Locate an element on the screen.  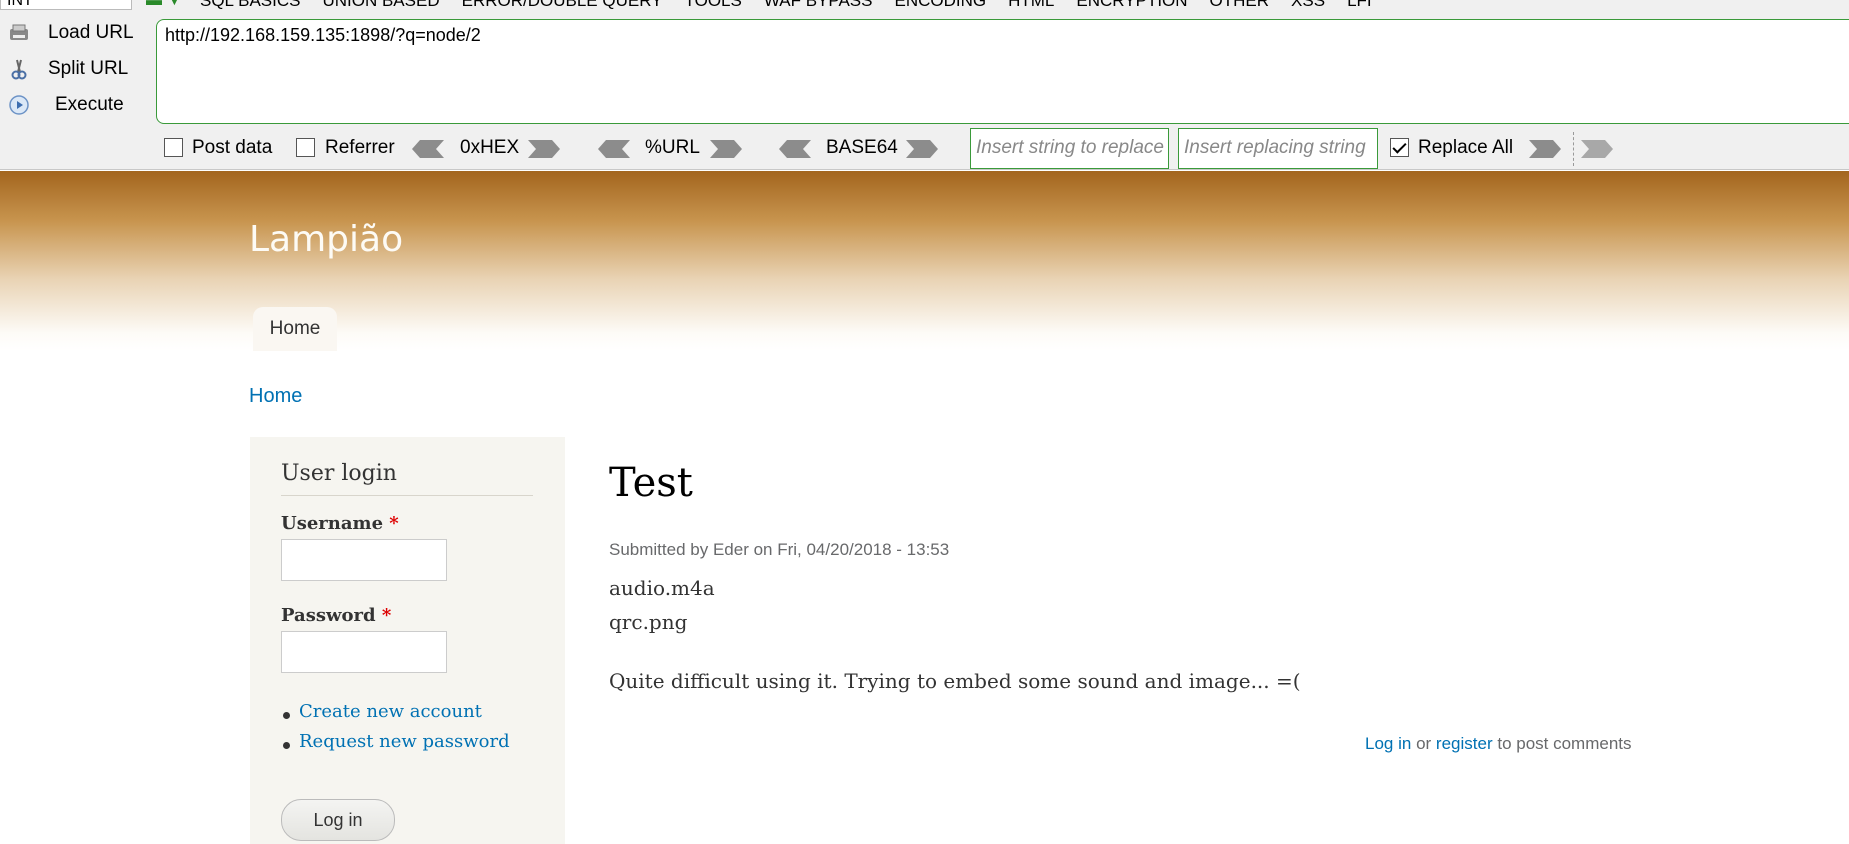
comment-login-prompt: Log in or register to post comments is located at coordinates (1498, 744).